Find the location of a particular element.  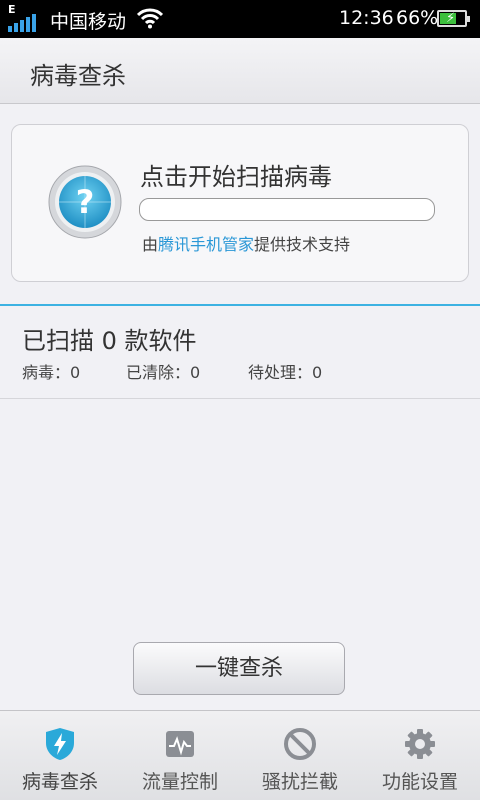

clock: 12:36 is located at coordinates (366, 18).